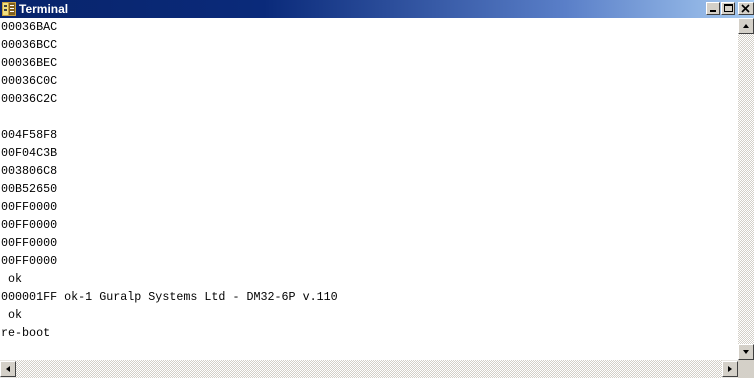 This screenshot has width=754, height=378. What do you see at coordinates (26, 333) in the screenshot?
I see `terminal-line: re-boot` at bounding box center [26, 333].